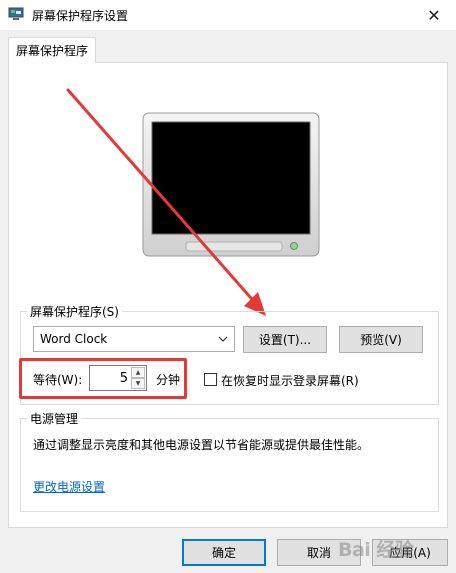 The height and width of the screenshot is (573, 456). What do you see at coordinates (210, 379) in the screenshot?
I see `resume-logon-checkbox` at bounding box center [210, 379].